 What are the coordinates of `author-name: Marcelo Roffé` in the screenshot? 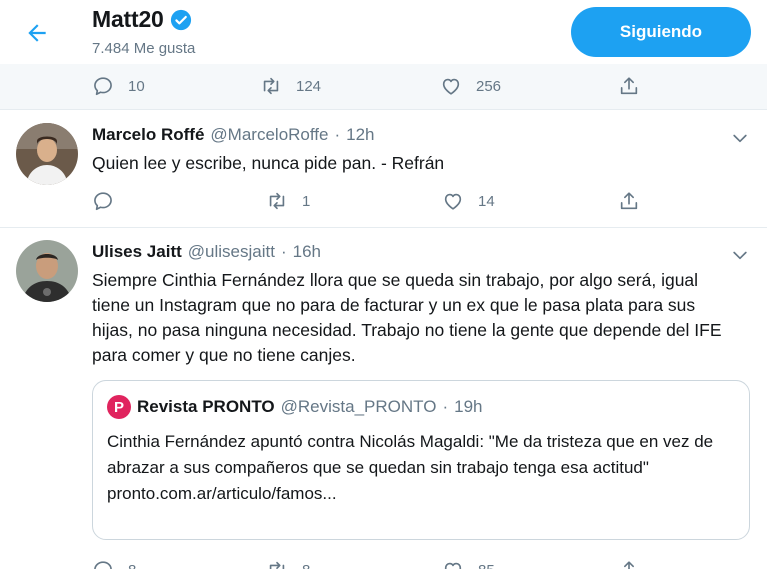 It's located at (148, 135).